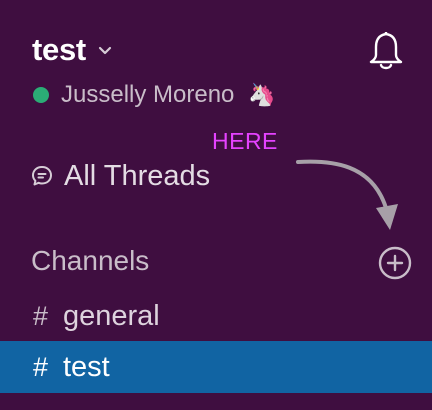 The image size is (432, 410). What do you see at coordinates (245, 141) in the screenshot?
I see `annotation-label: HERE` at bounding box center [245, 141].